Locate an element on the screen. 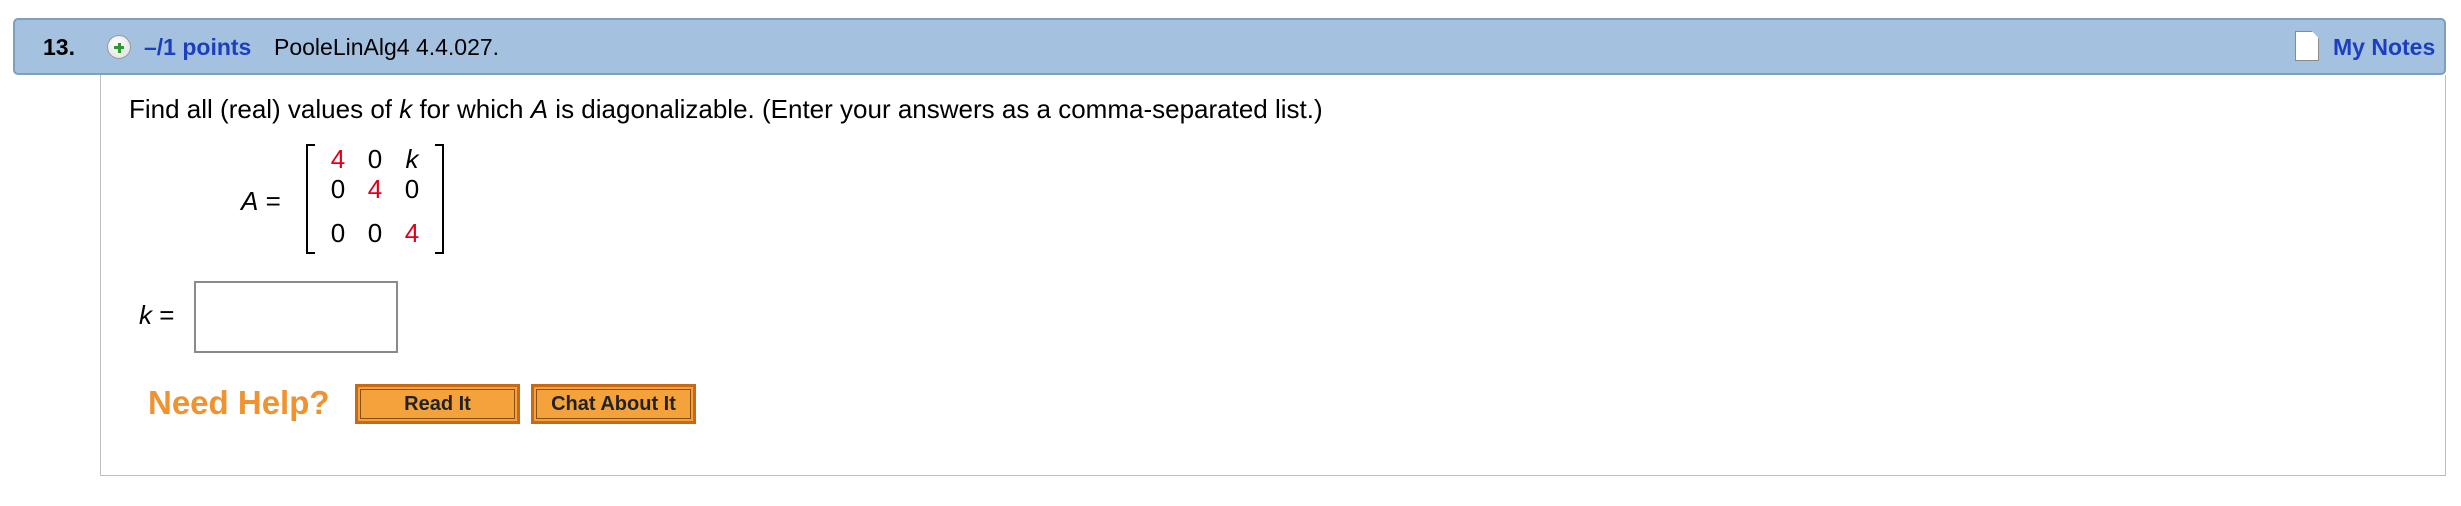  prompt-variable-A: A is located at coordinates (539, 109).